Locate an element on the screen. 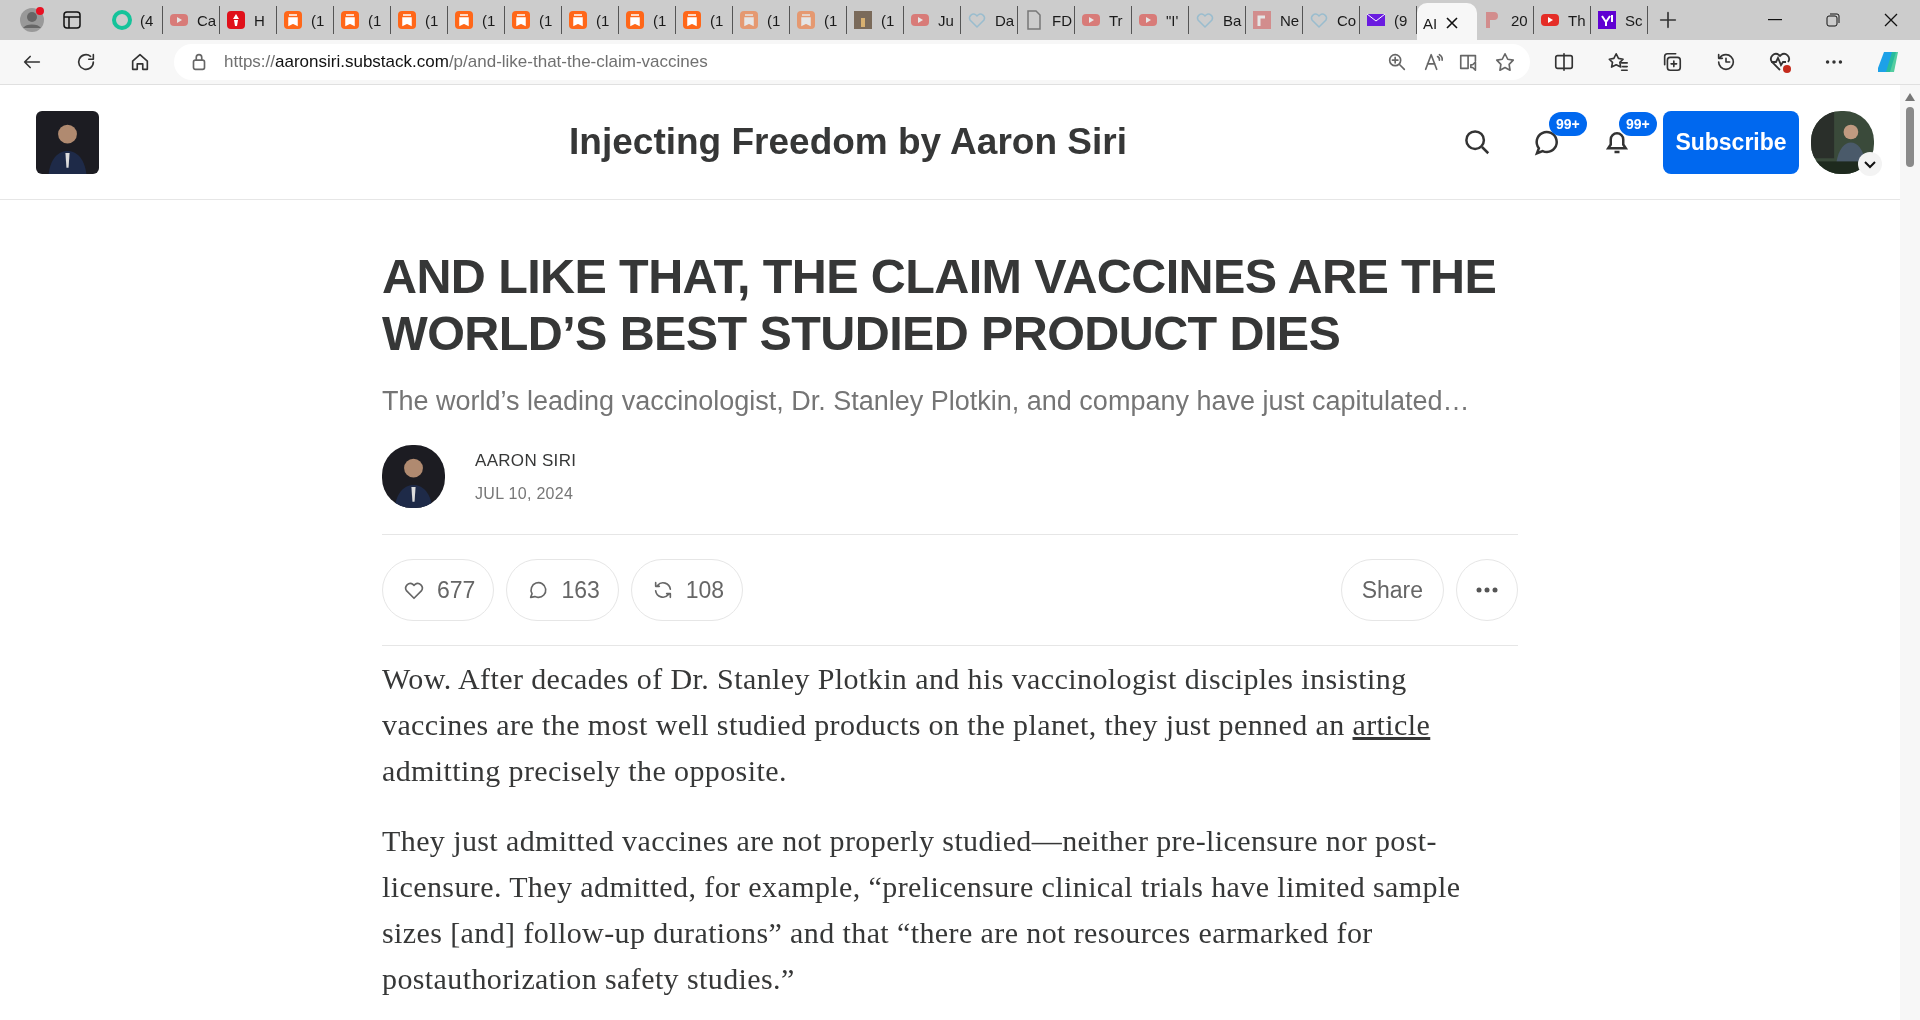 Image resolution: width=1920 pixels, height=1020 pixels. browser-tab: "I' is located at coordinates (1160, 20).